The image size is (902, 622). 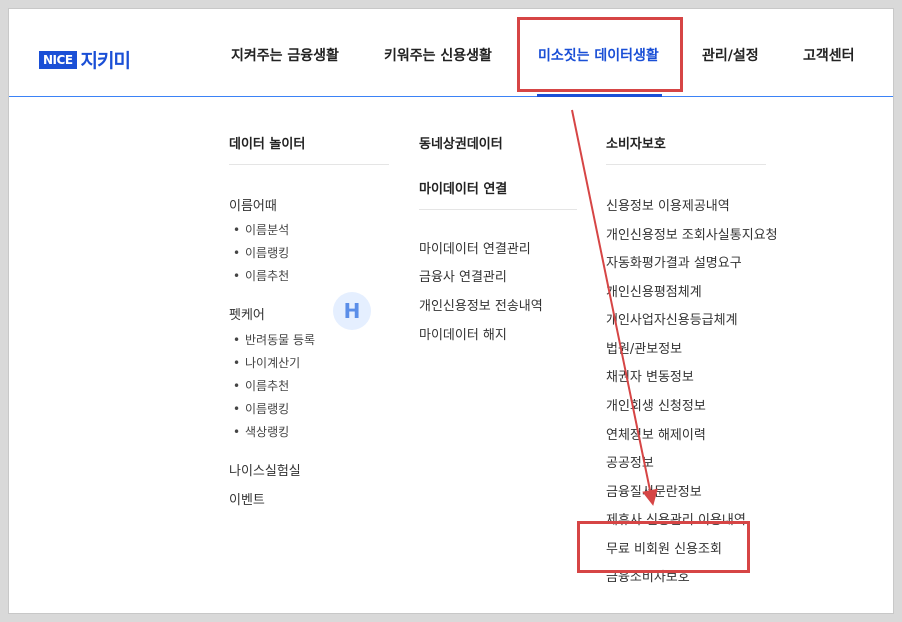 What do you see at coordinates (654, 490) in the screenshot?
I see `menu-item-financial-order: 금융질서문란정보` at bounding box center [654, 490].